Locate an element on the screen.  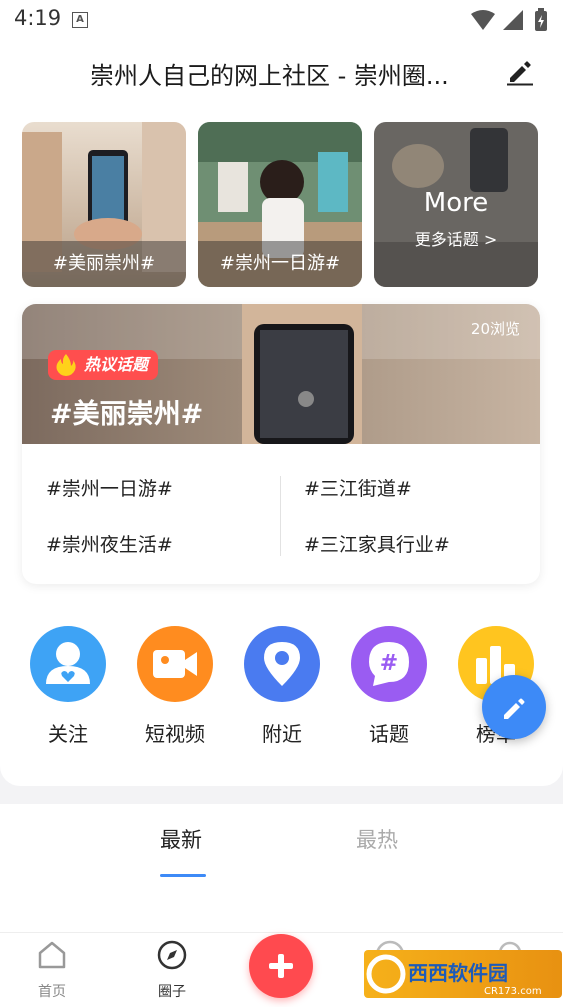
compose-fab is located at coordinates (514, 707).